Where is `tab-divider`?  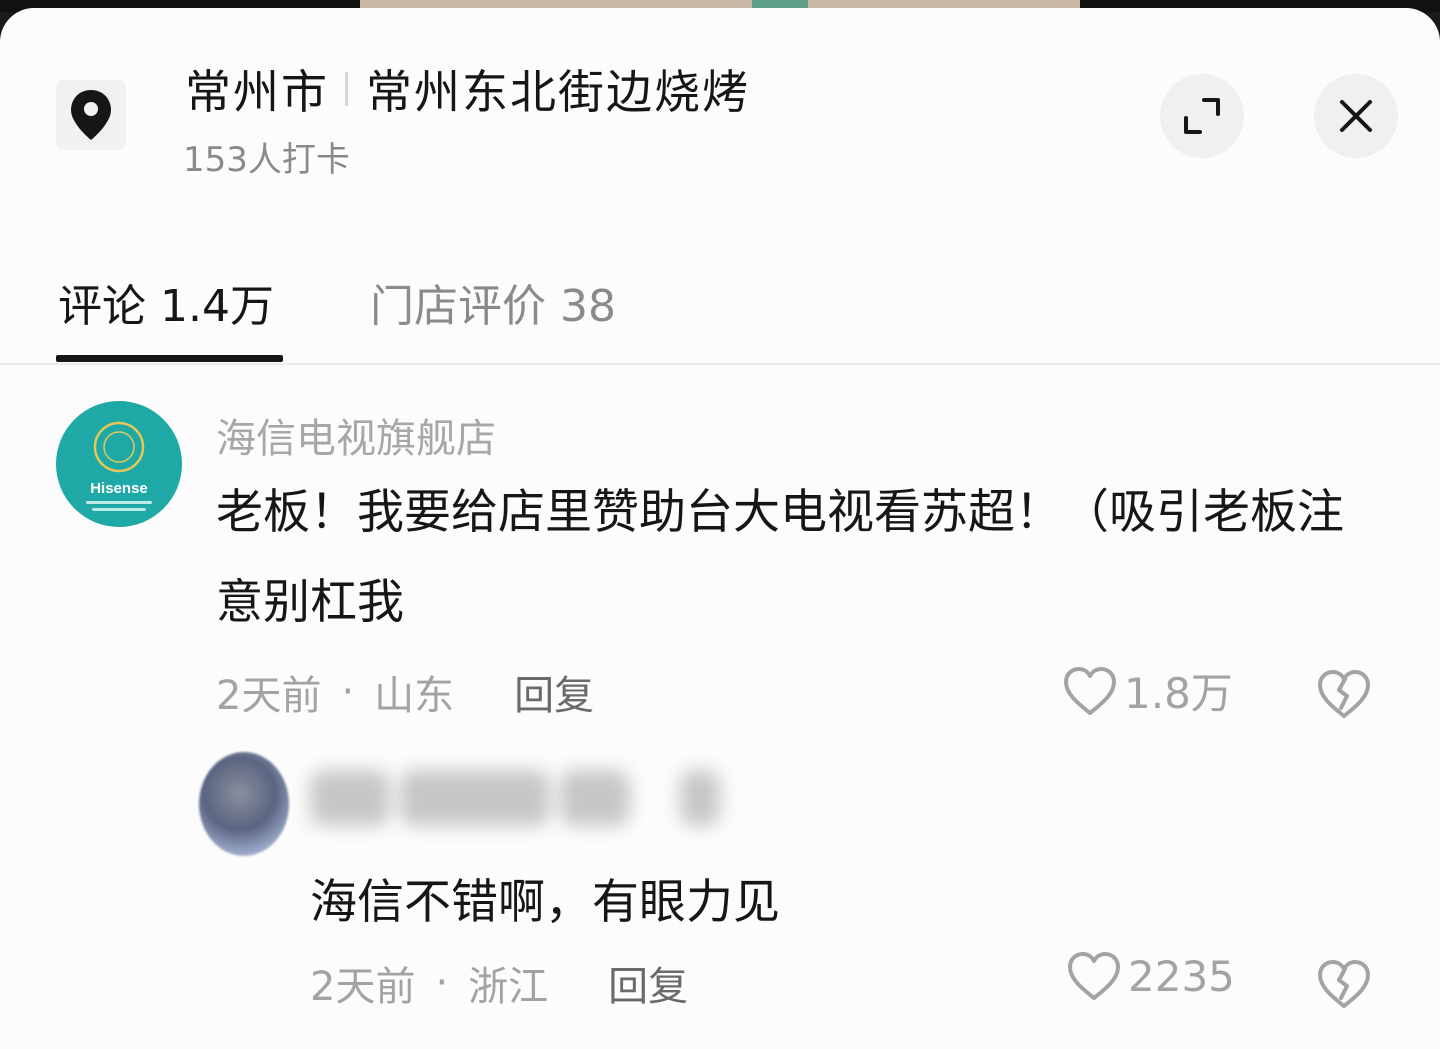 tab-divider is located at coordinates (720, 364).